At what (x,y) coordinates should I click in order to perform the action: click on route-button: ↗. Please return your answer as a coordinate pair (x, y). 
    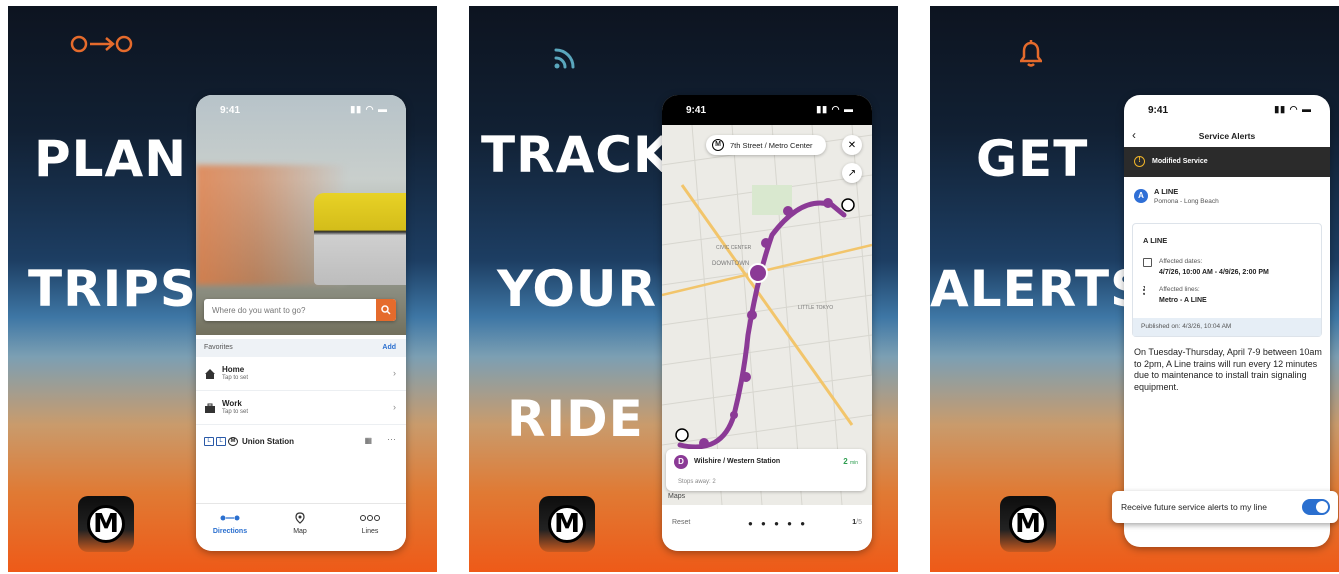
    Looking at the image, I should click on (852, 173).